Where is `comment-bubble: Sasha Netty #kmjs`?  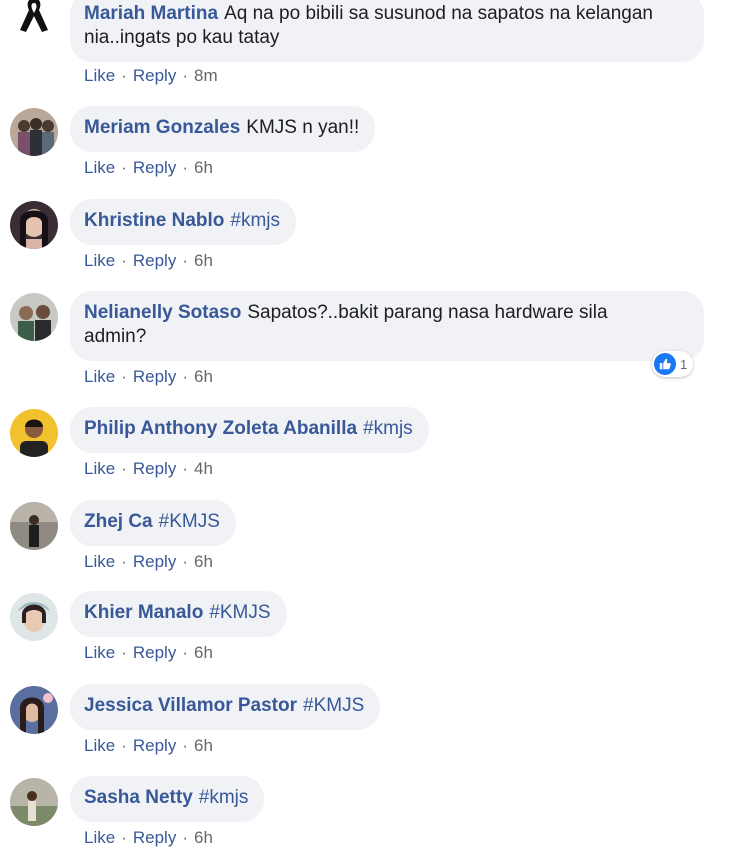
comment-bubble: Sasha Netty #kmjs is located at coordinates (167, 799).